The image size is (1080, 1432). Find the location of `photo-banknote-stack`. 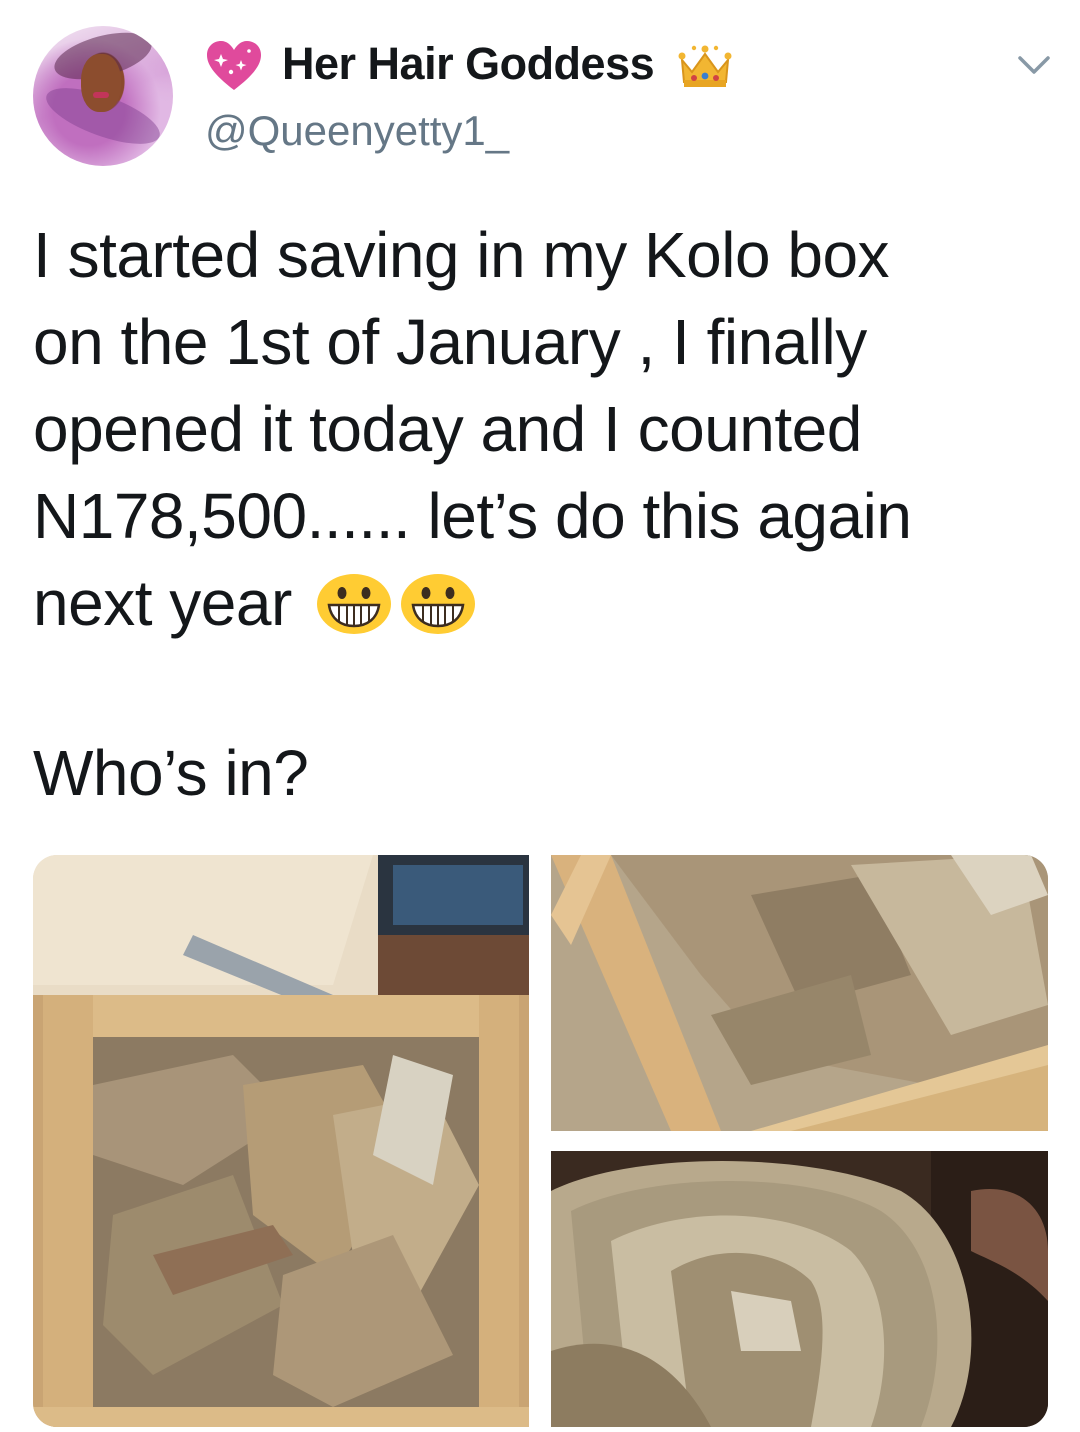

photo-banknote-stack is located at coordinates (799, 1289).